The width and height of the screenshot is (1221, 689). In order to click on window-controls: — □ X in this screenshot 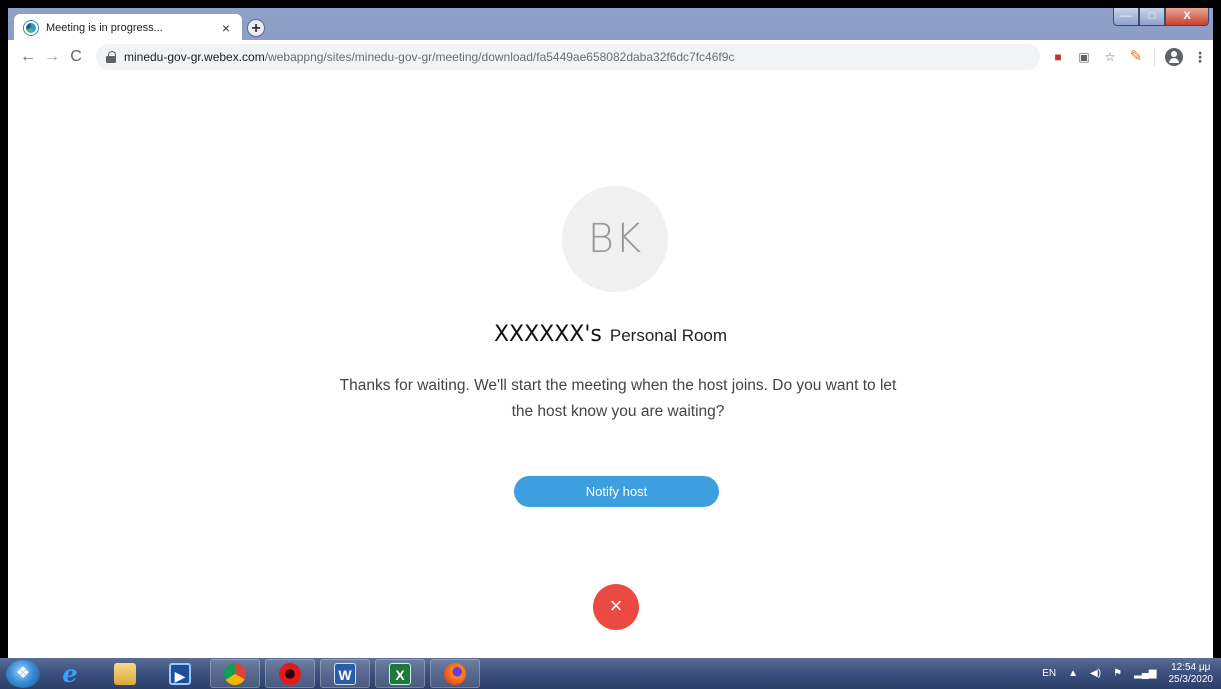, I will do `click(1161, 17)`.